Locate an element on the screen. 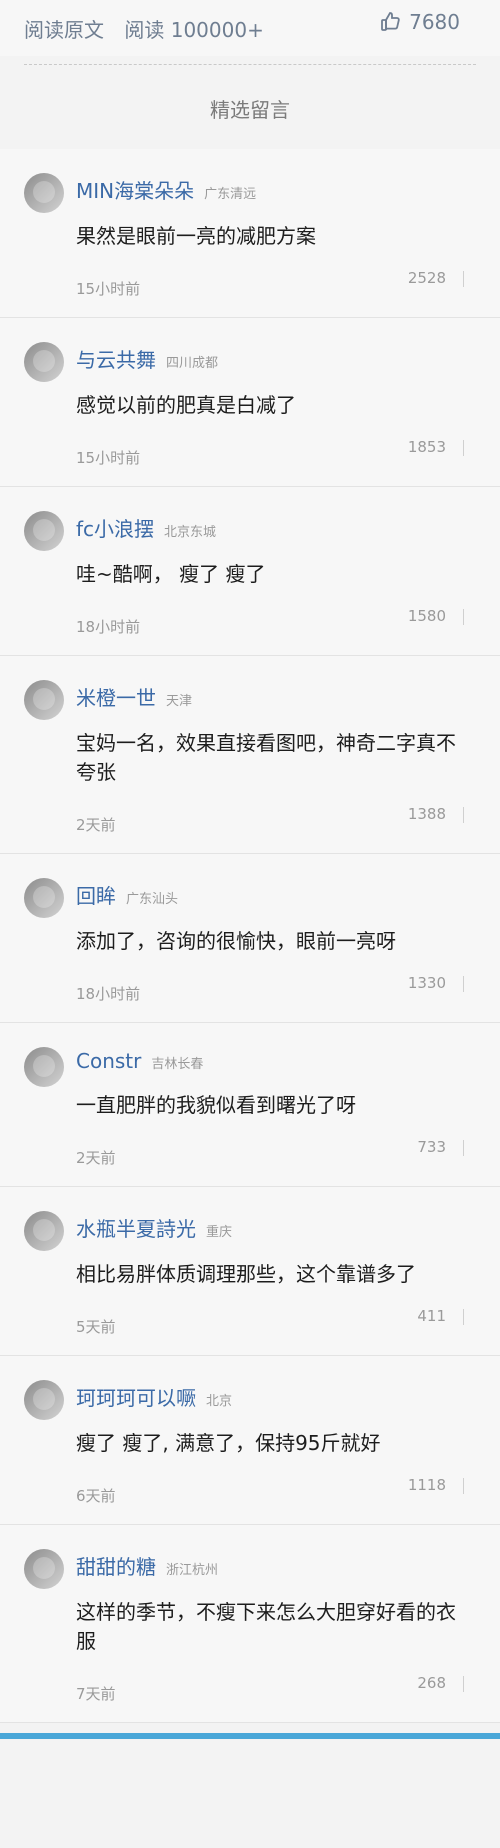  comment-author: 水瓶半夏詩光 is located at coordinates (136, 1227).